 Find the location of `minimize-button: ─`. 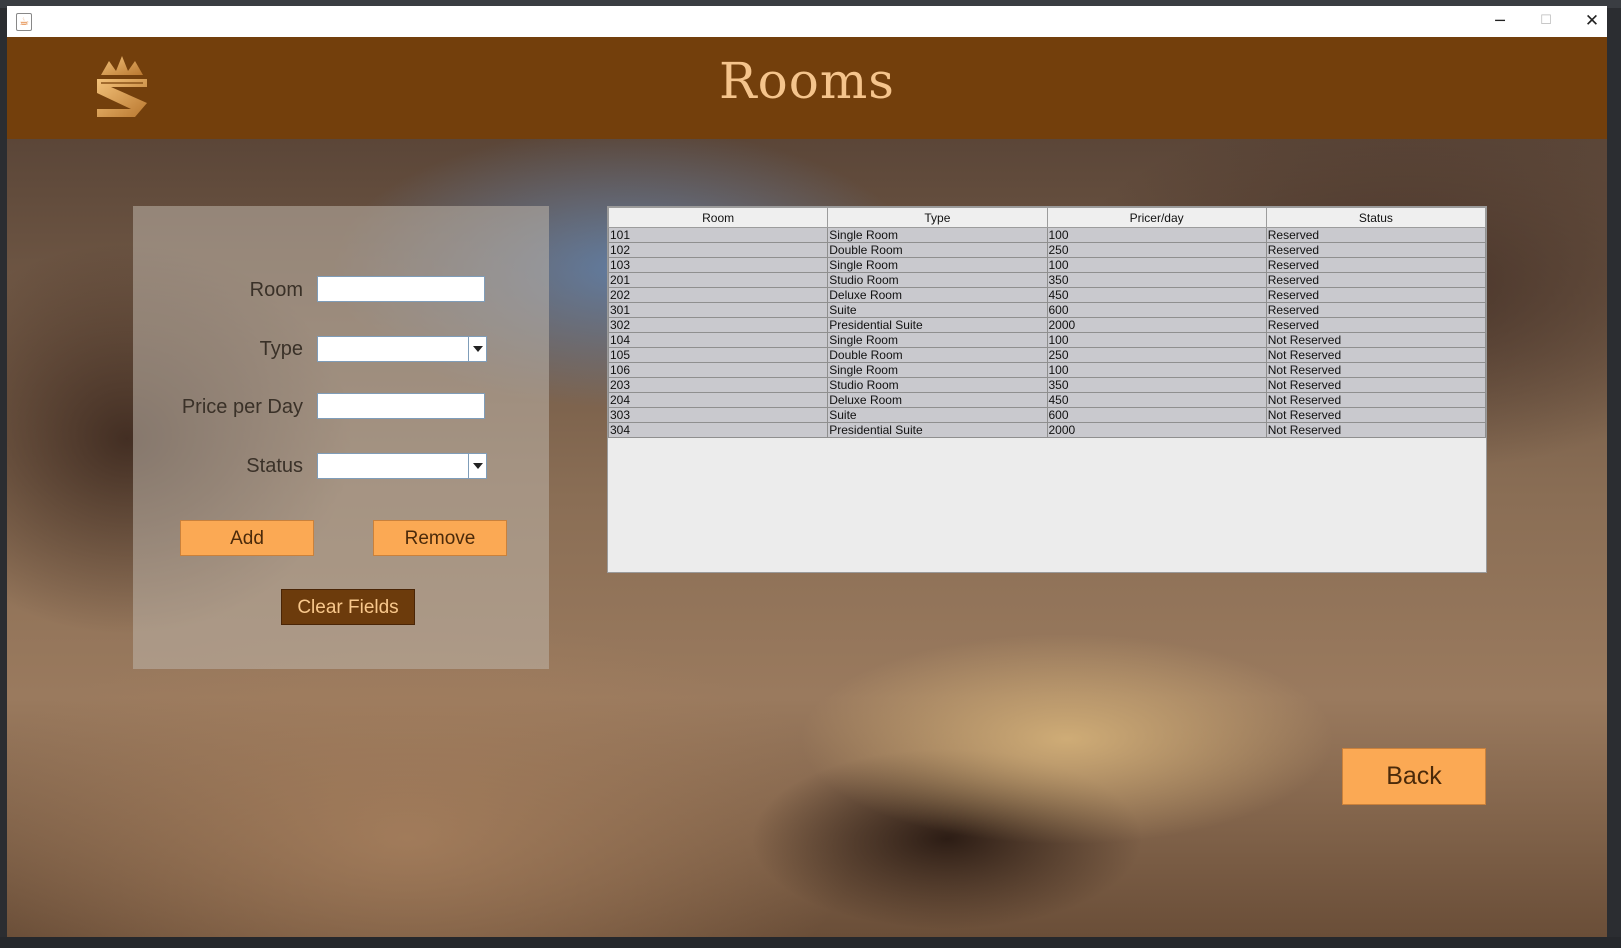

minimize-button: ─ is located at coordinates (1500, 21).